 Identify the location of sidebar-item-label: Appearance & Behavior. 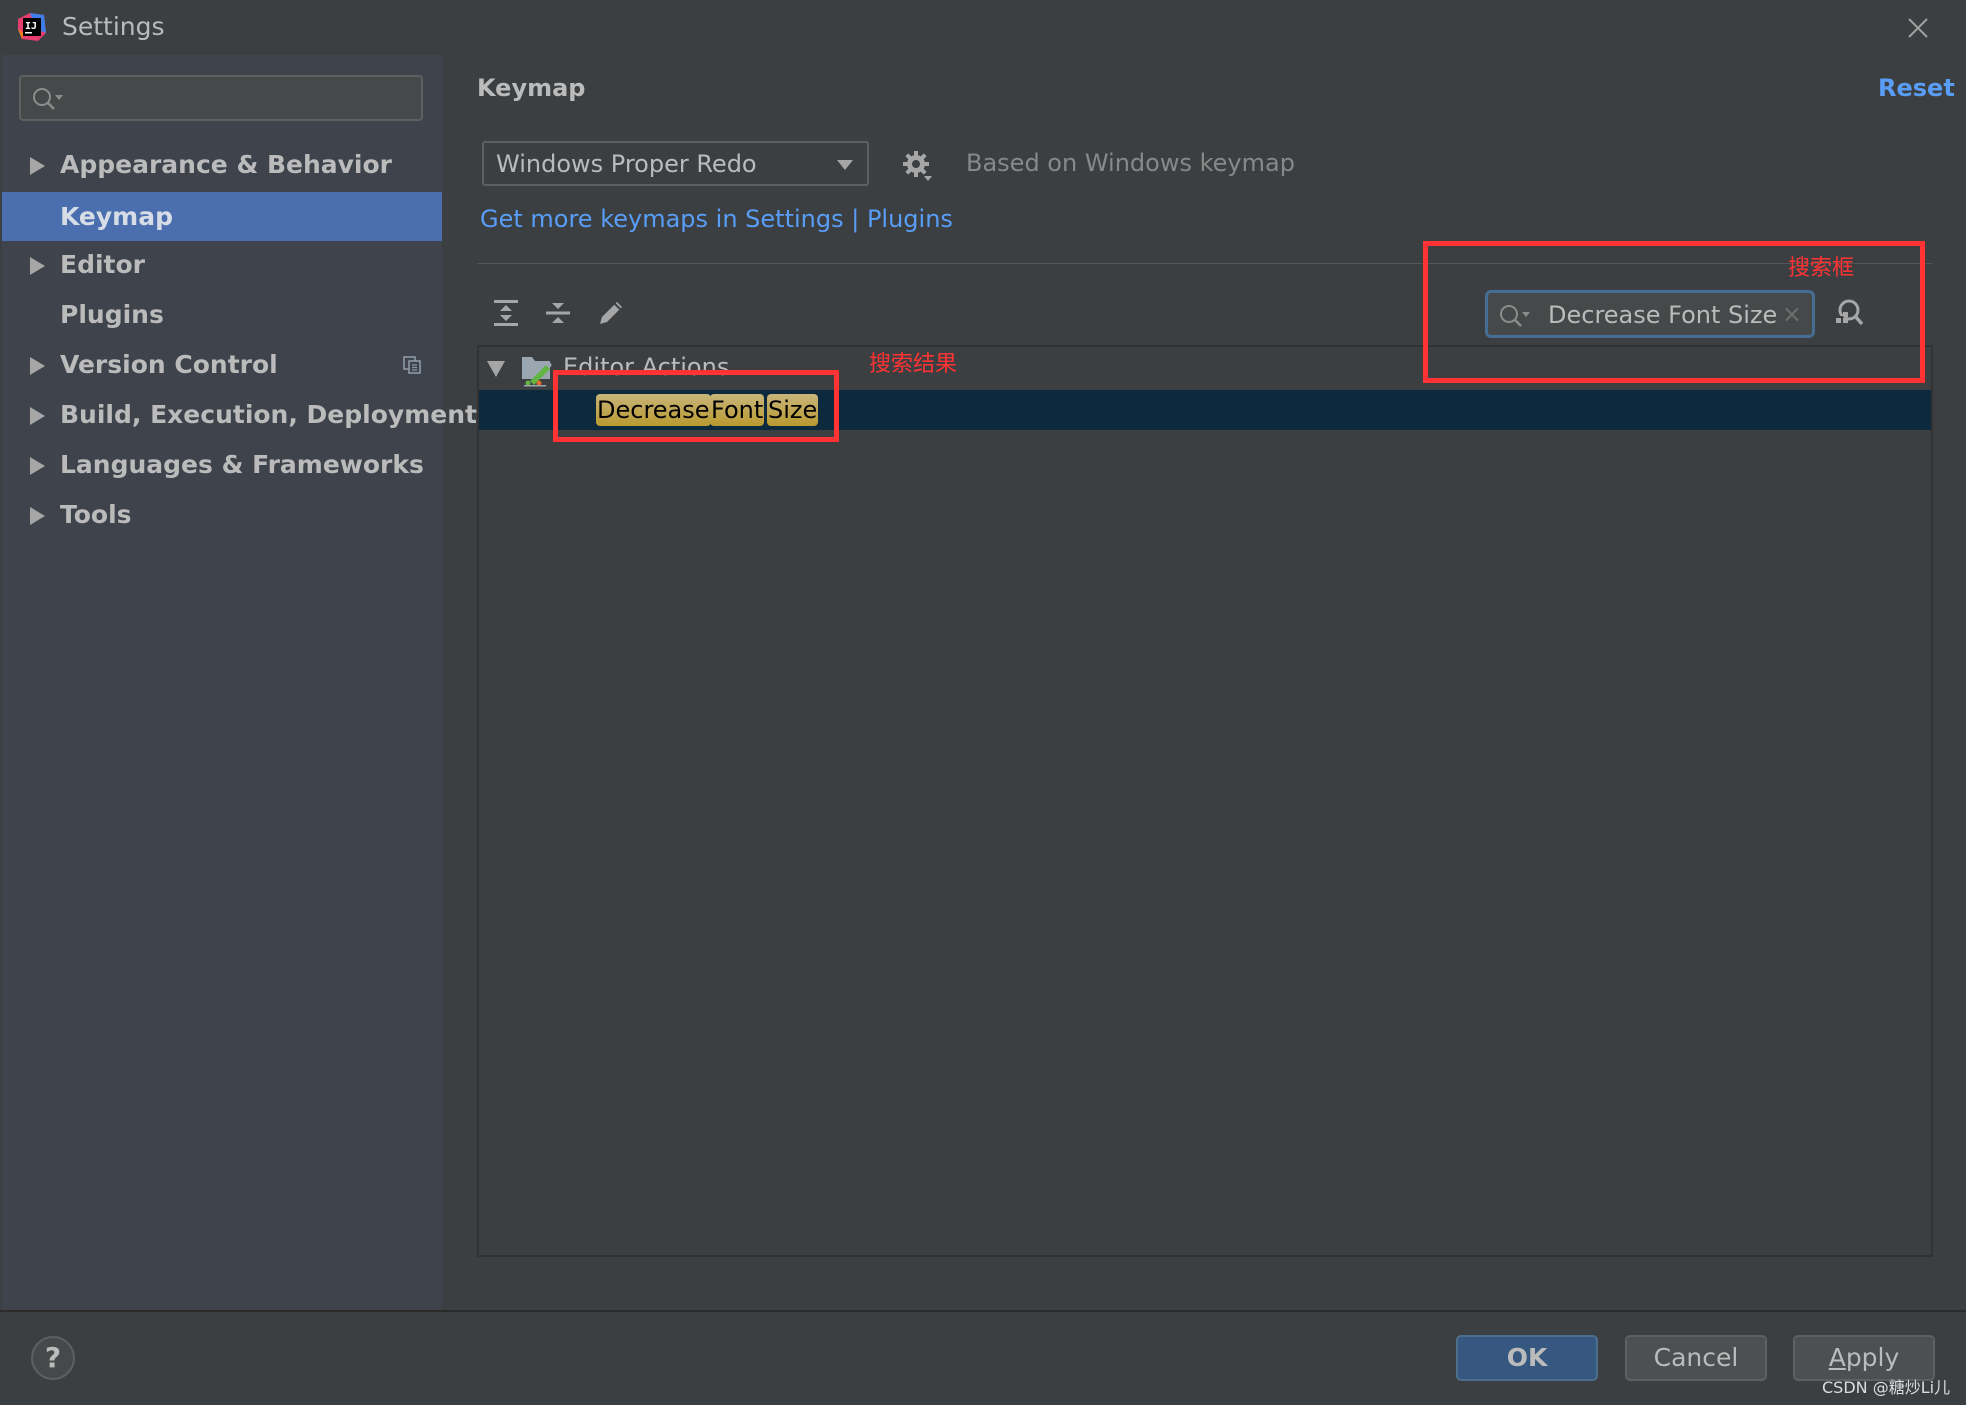
(226, 164).